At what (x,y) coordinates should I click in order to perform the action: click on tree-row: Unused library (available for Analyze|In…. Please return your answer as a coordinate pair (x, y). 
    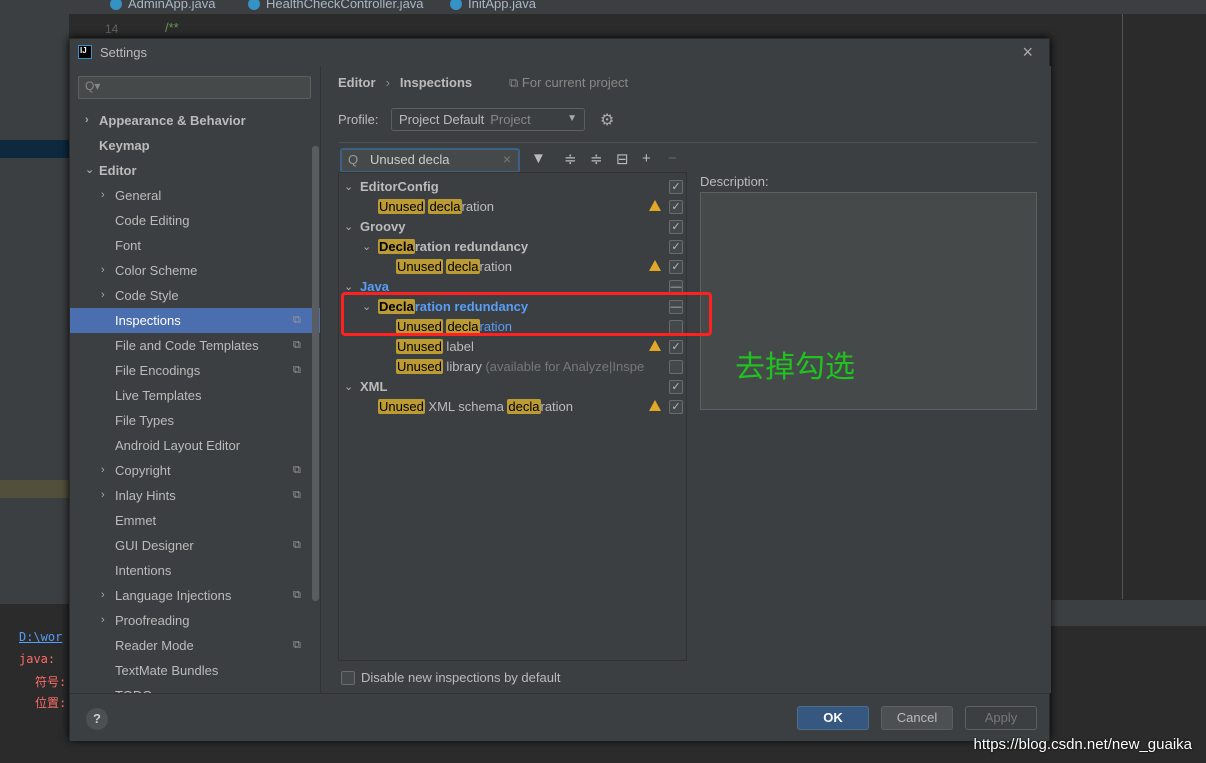
    Looking at the image, I should click on (512, 367).